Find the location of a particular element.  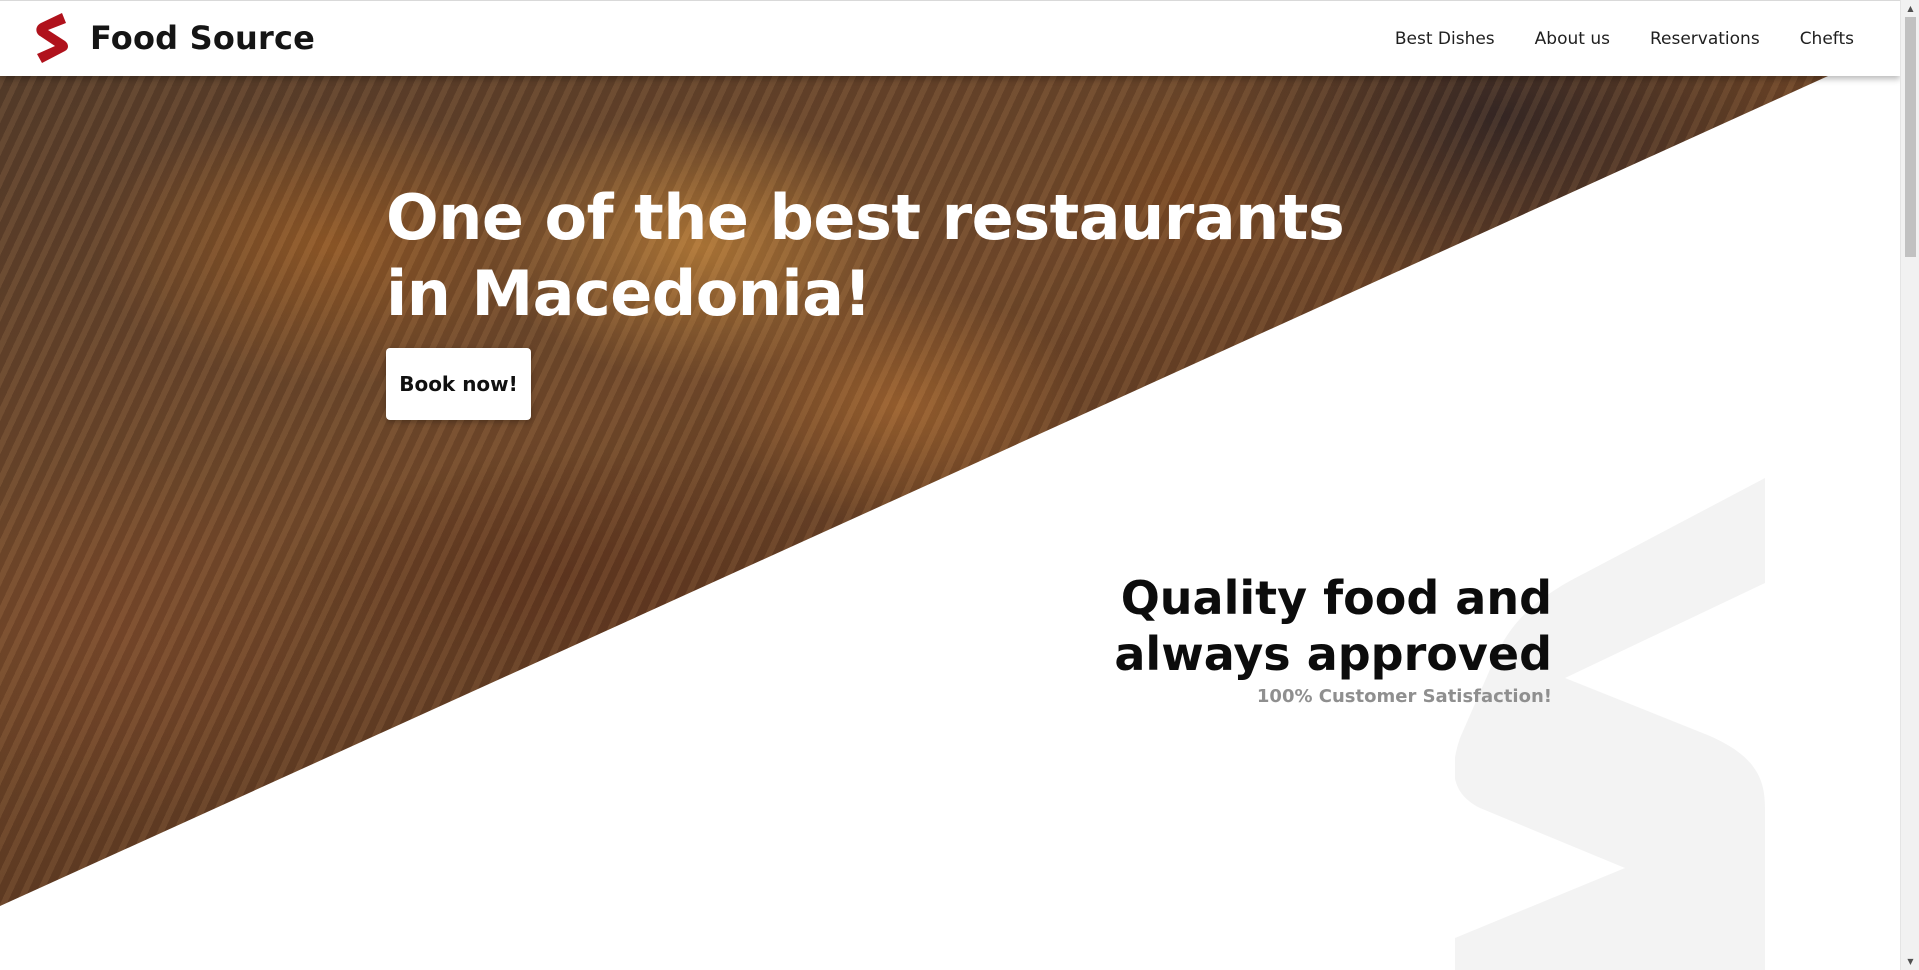

brand-link: Food Source is located at coordinates (175, 38).